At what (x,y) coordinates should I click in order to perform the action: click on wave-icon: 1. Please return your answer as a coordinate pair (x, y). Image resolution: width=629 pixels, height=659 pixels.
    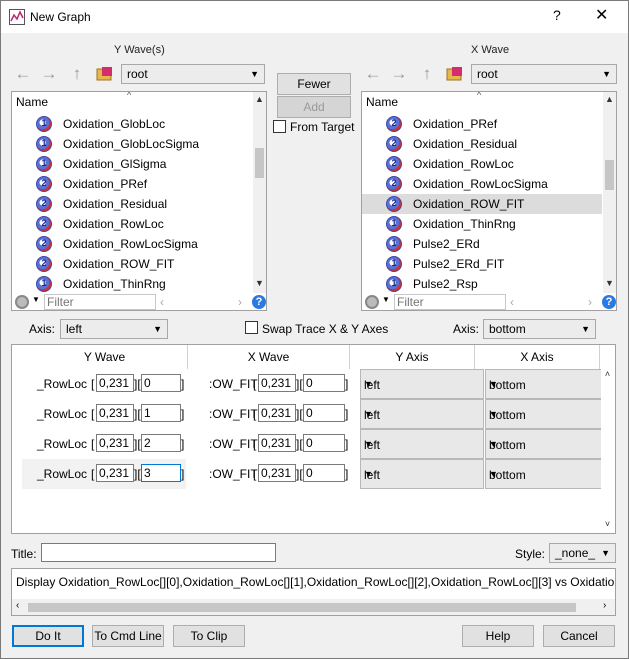
    Looking at the image, I should click on (394, 224).